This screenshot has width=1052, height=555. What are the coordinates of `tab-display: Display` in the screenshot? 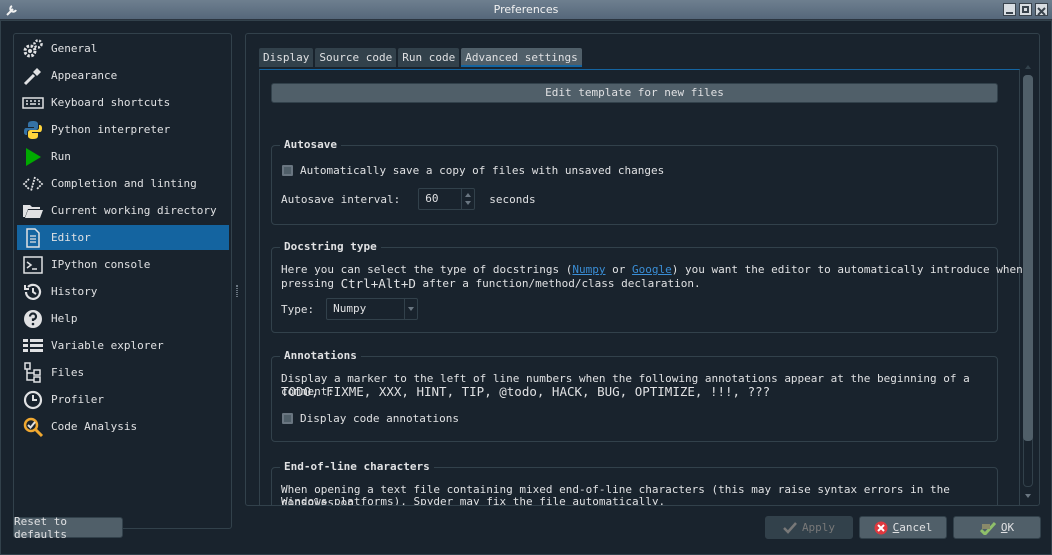 It's located at (286, 57).